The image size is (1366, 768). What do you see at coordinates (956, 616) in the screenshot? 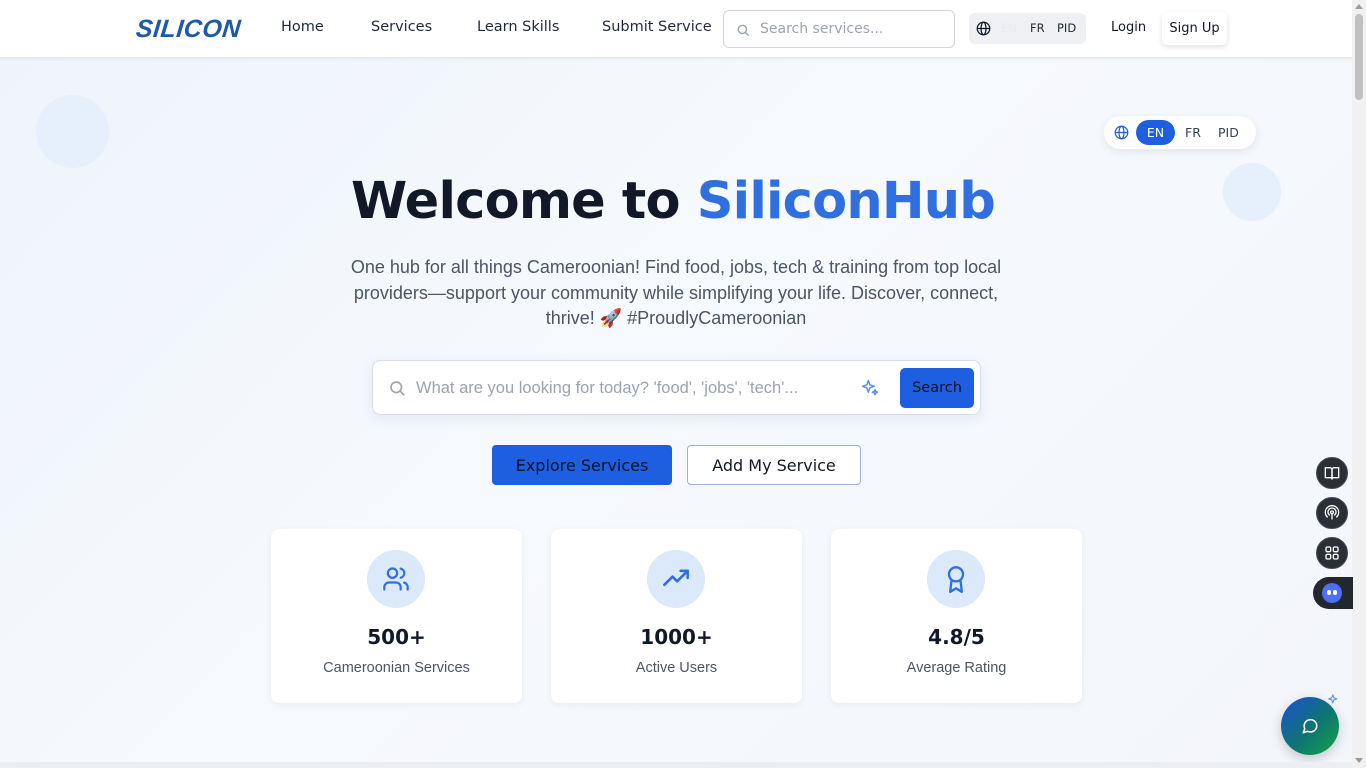
I see `stat-card-rating: 4.8/5 Average Rating` at bounding box center [956, 616].